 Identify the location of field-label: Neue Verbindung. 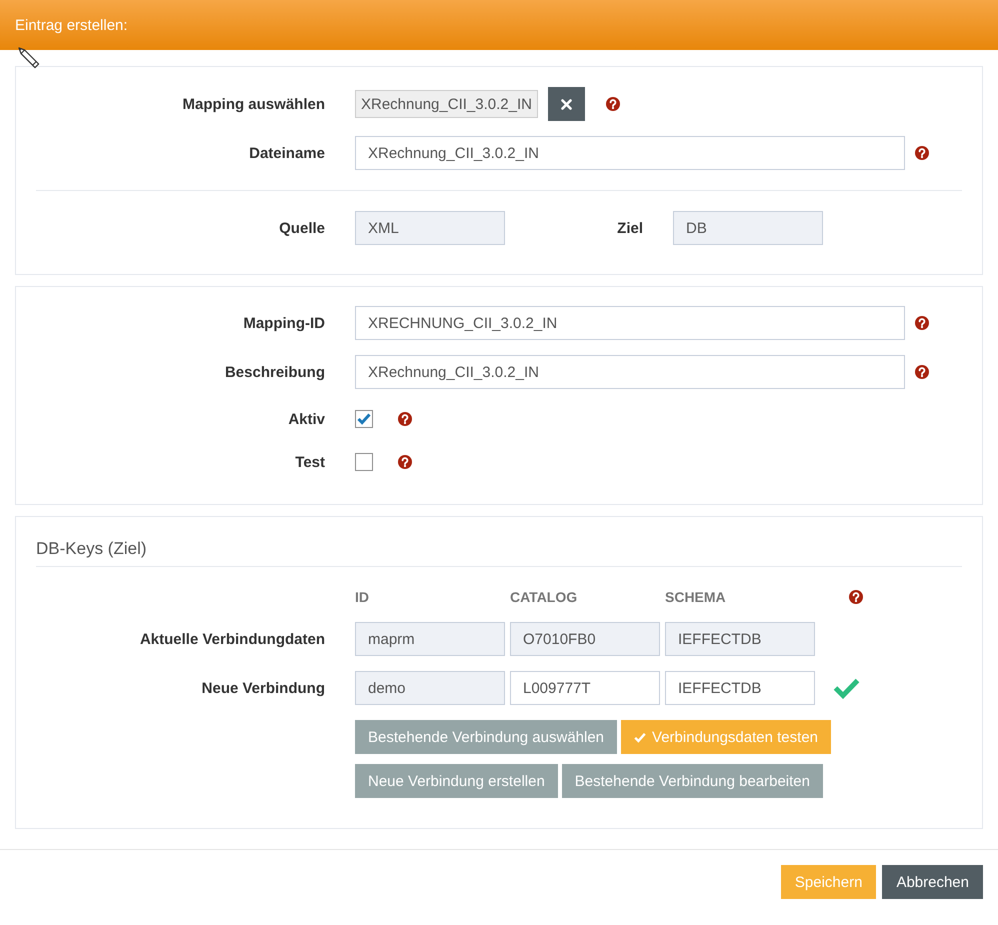
(263, 688).